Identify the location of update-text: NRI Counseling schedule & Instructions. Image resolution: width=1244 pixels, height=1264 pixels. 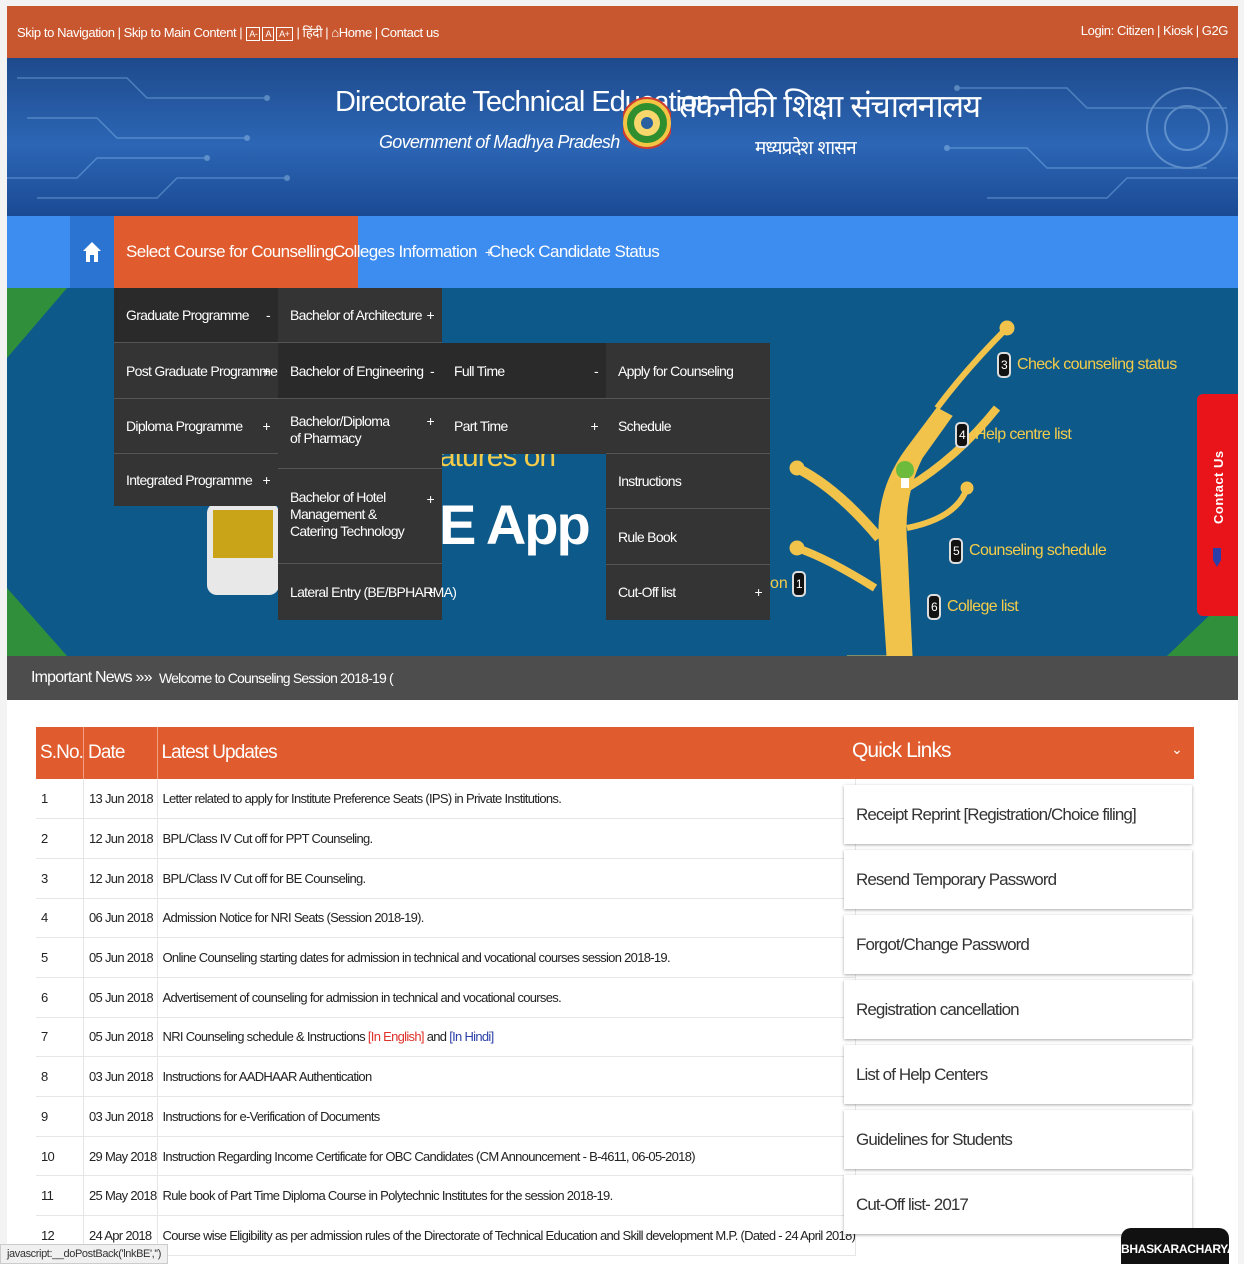
(265, 1036).